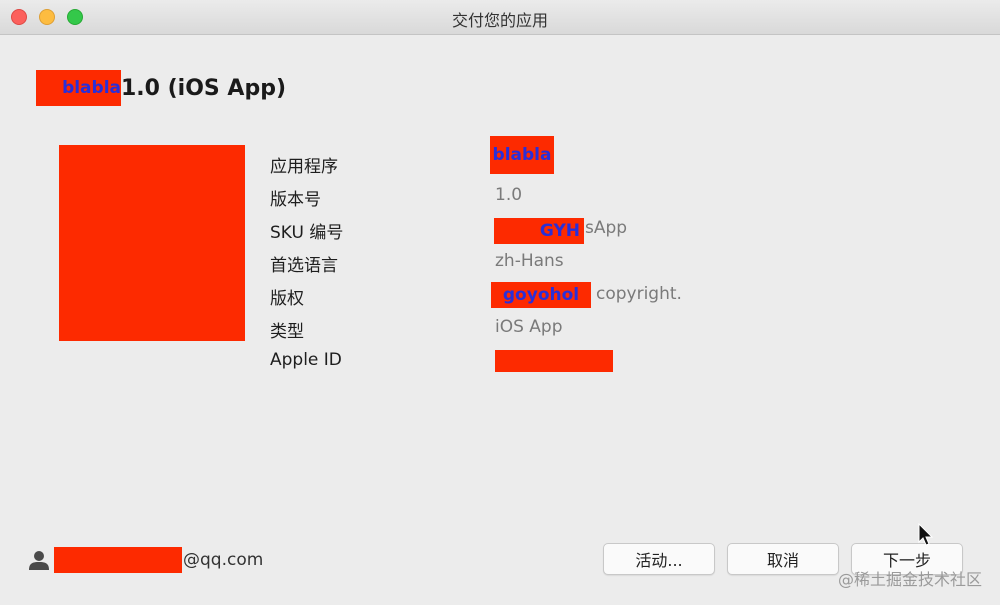 Image resolution: width=1000 pixels, height=605 pixels. Describe the element at coordinates (287, 299) in the screenshot. I see `label-copyright: 版权` at that location.